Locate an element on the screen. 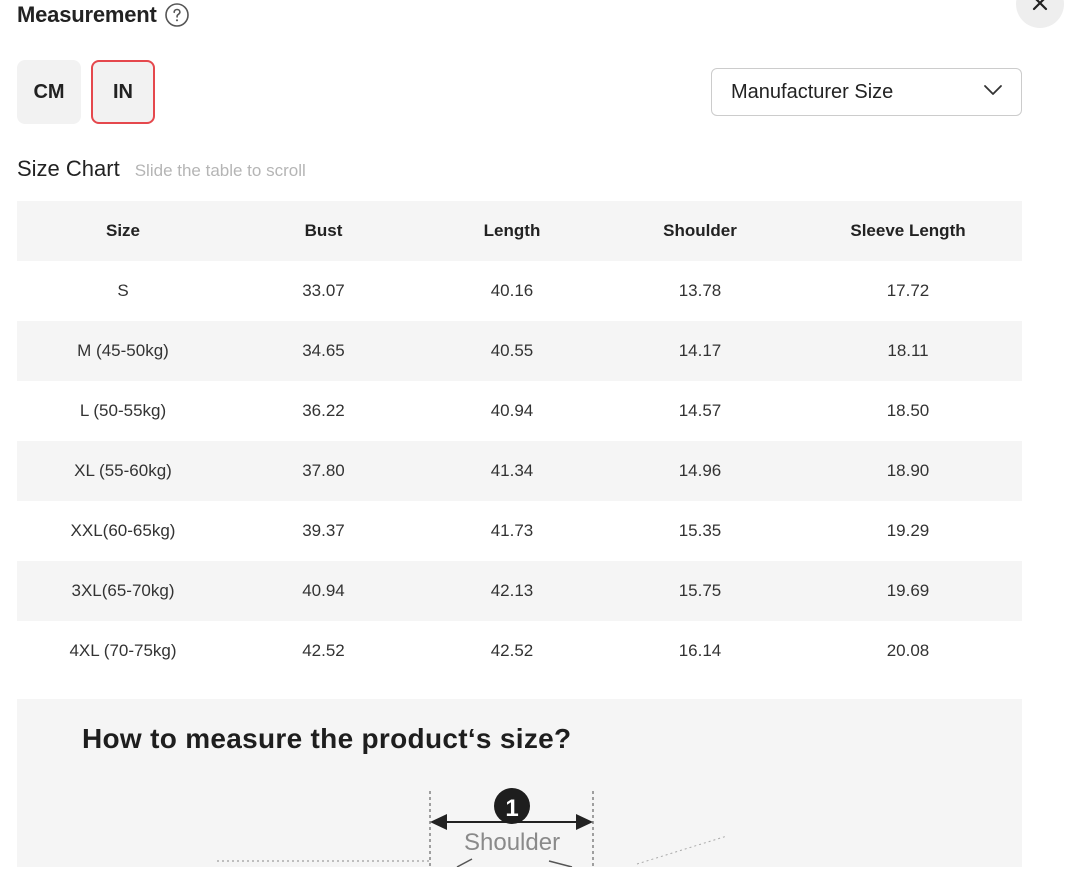  table-cell: 42.13 is located at coordinates (512, 591).